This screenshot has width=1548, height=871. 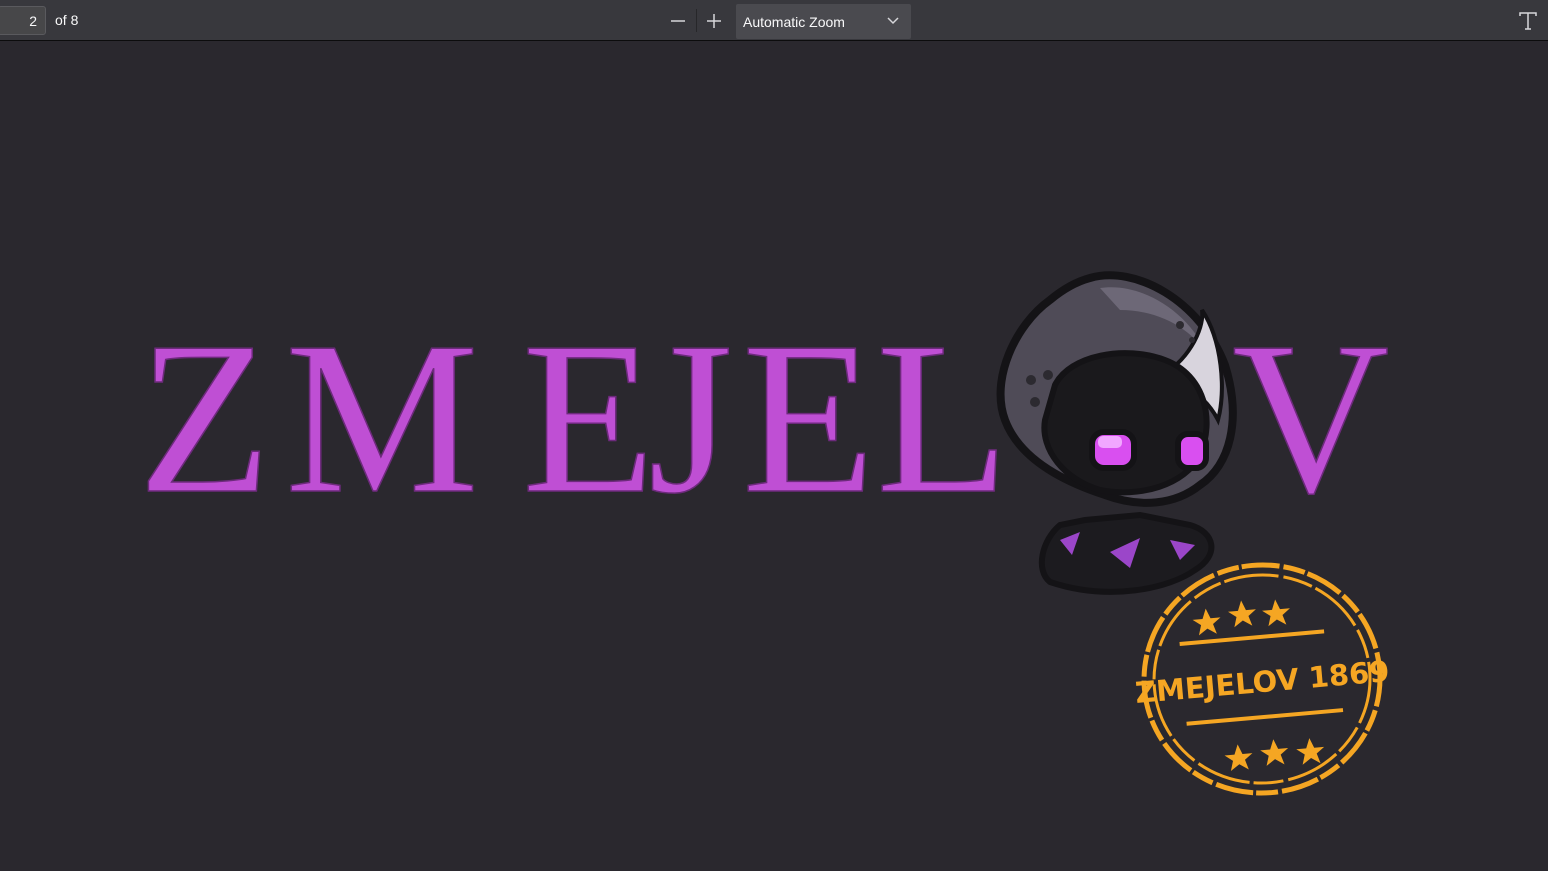 I want to click on logo-letter: Z, so click(x=204, y=418).